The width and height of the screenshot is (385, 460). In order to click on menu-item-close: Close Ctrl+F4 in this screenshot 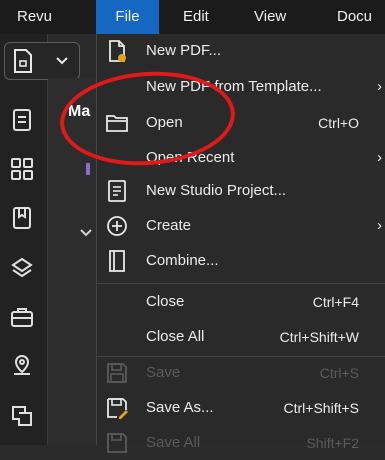, I will do `click(241, 302)`.